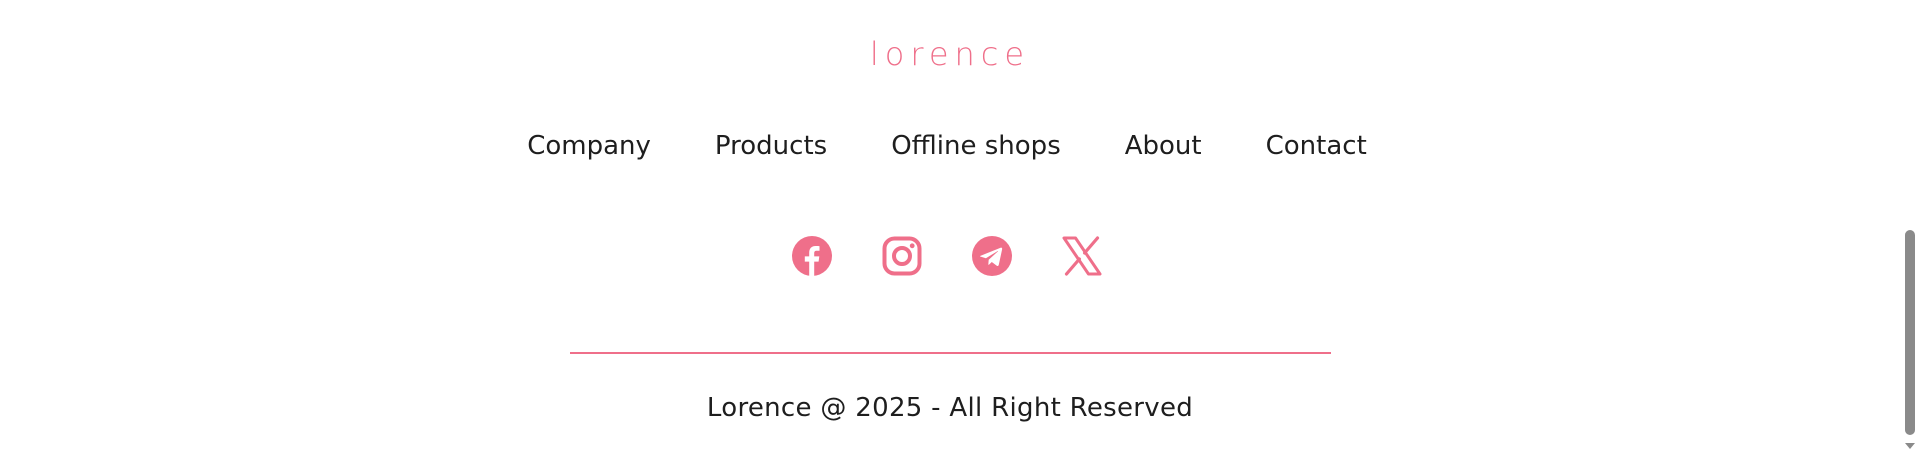 The height and width of the screenshot is (452, 1919). Describe the element at coordinates (976, 146) in the screenshot. I see `nav-link-offline-shops: Offline shops` at that location.